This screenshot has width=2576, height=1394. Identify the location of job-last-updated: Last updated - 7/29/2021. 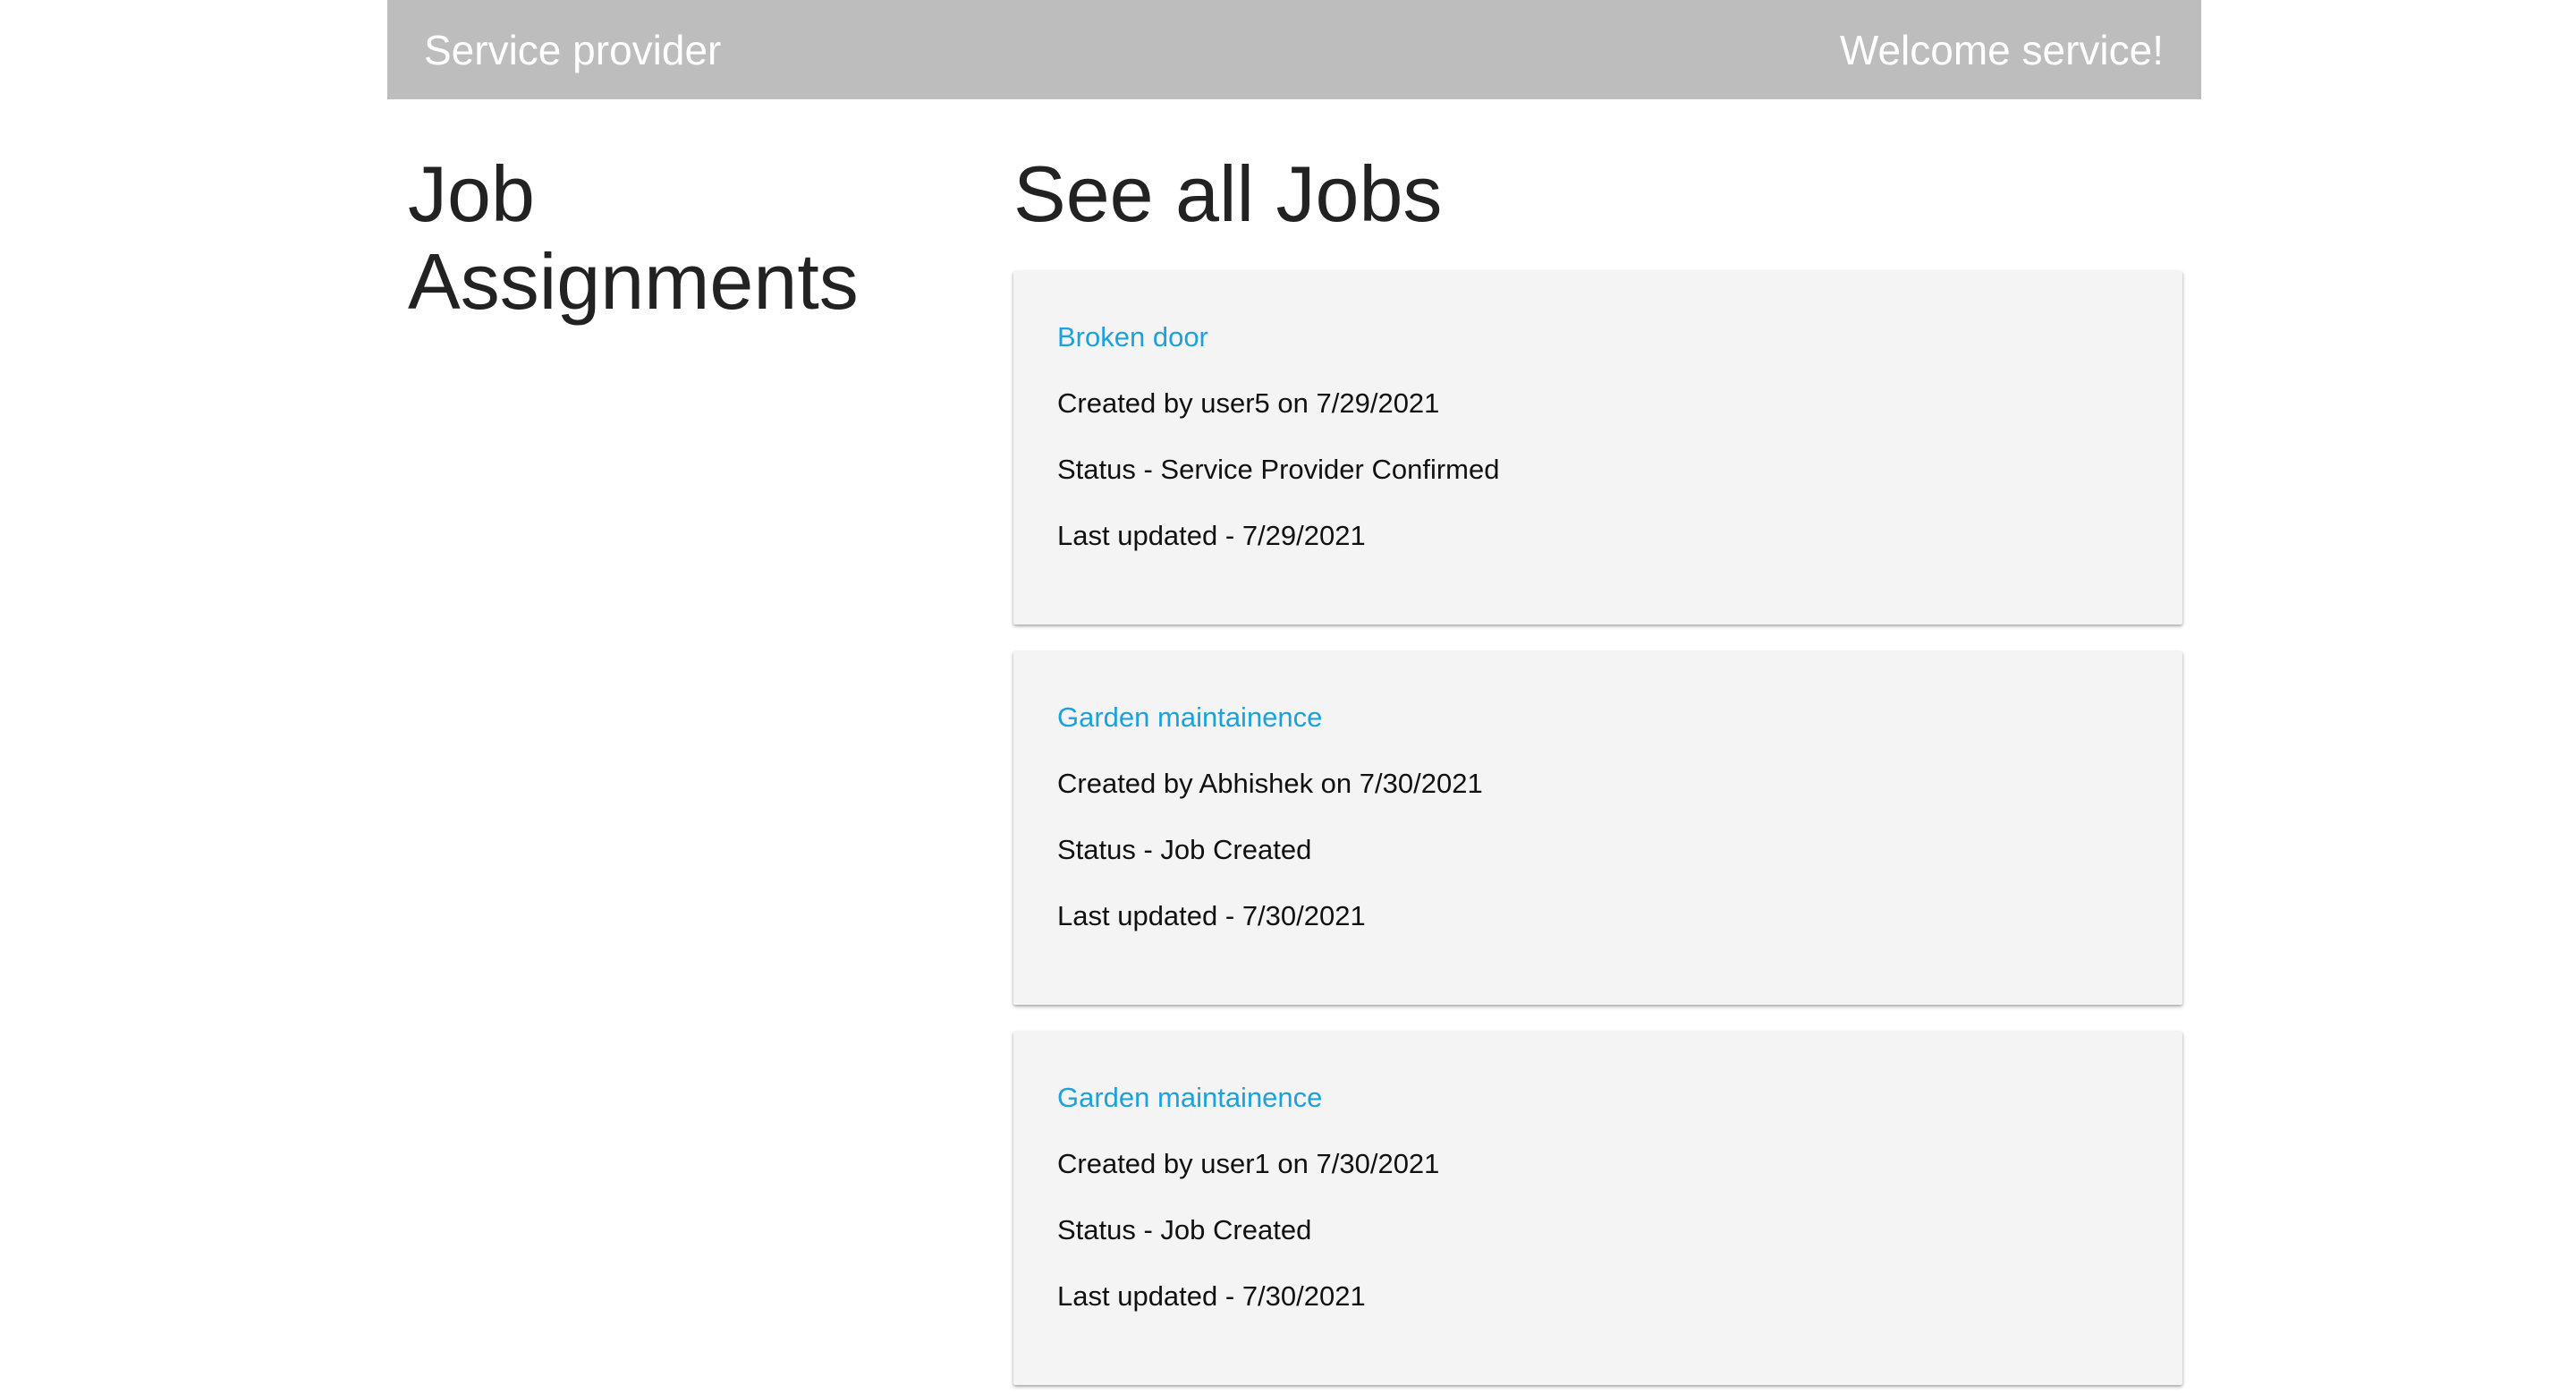
(1211, 535).